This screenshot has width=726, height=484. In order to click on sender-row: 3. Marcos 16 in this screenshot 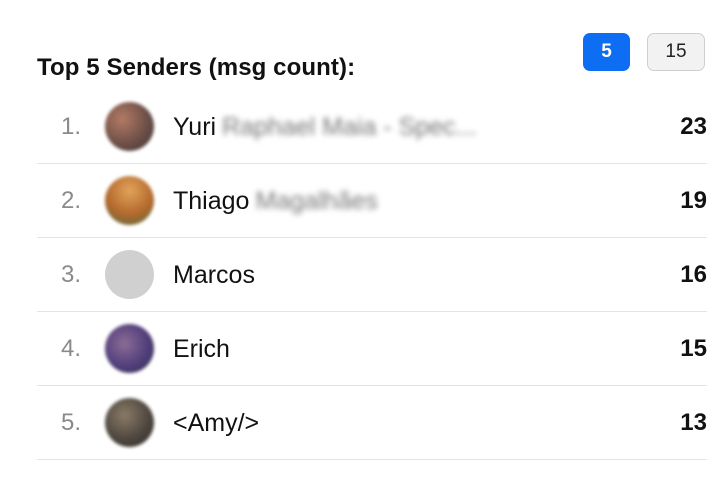, I will do `click(372, 275)`.